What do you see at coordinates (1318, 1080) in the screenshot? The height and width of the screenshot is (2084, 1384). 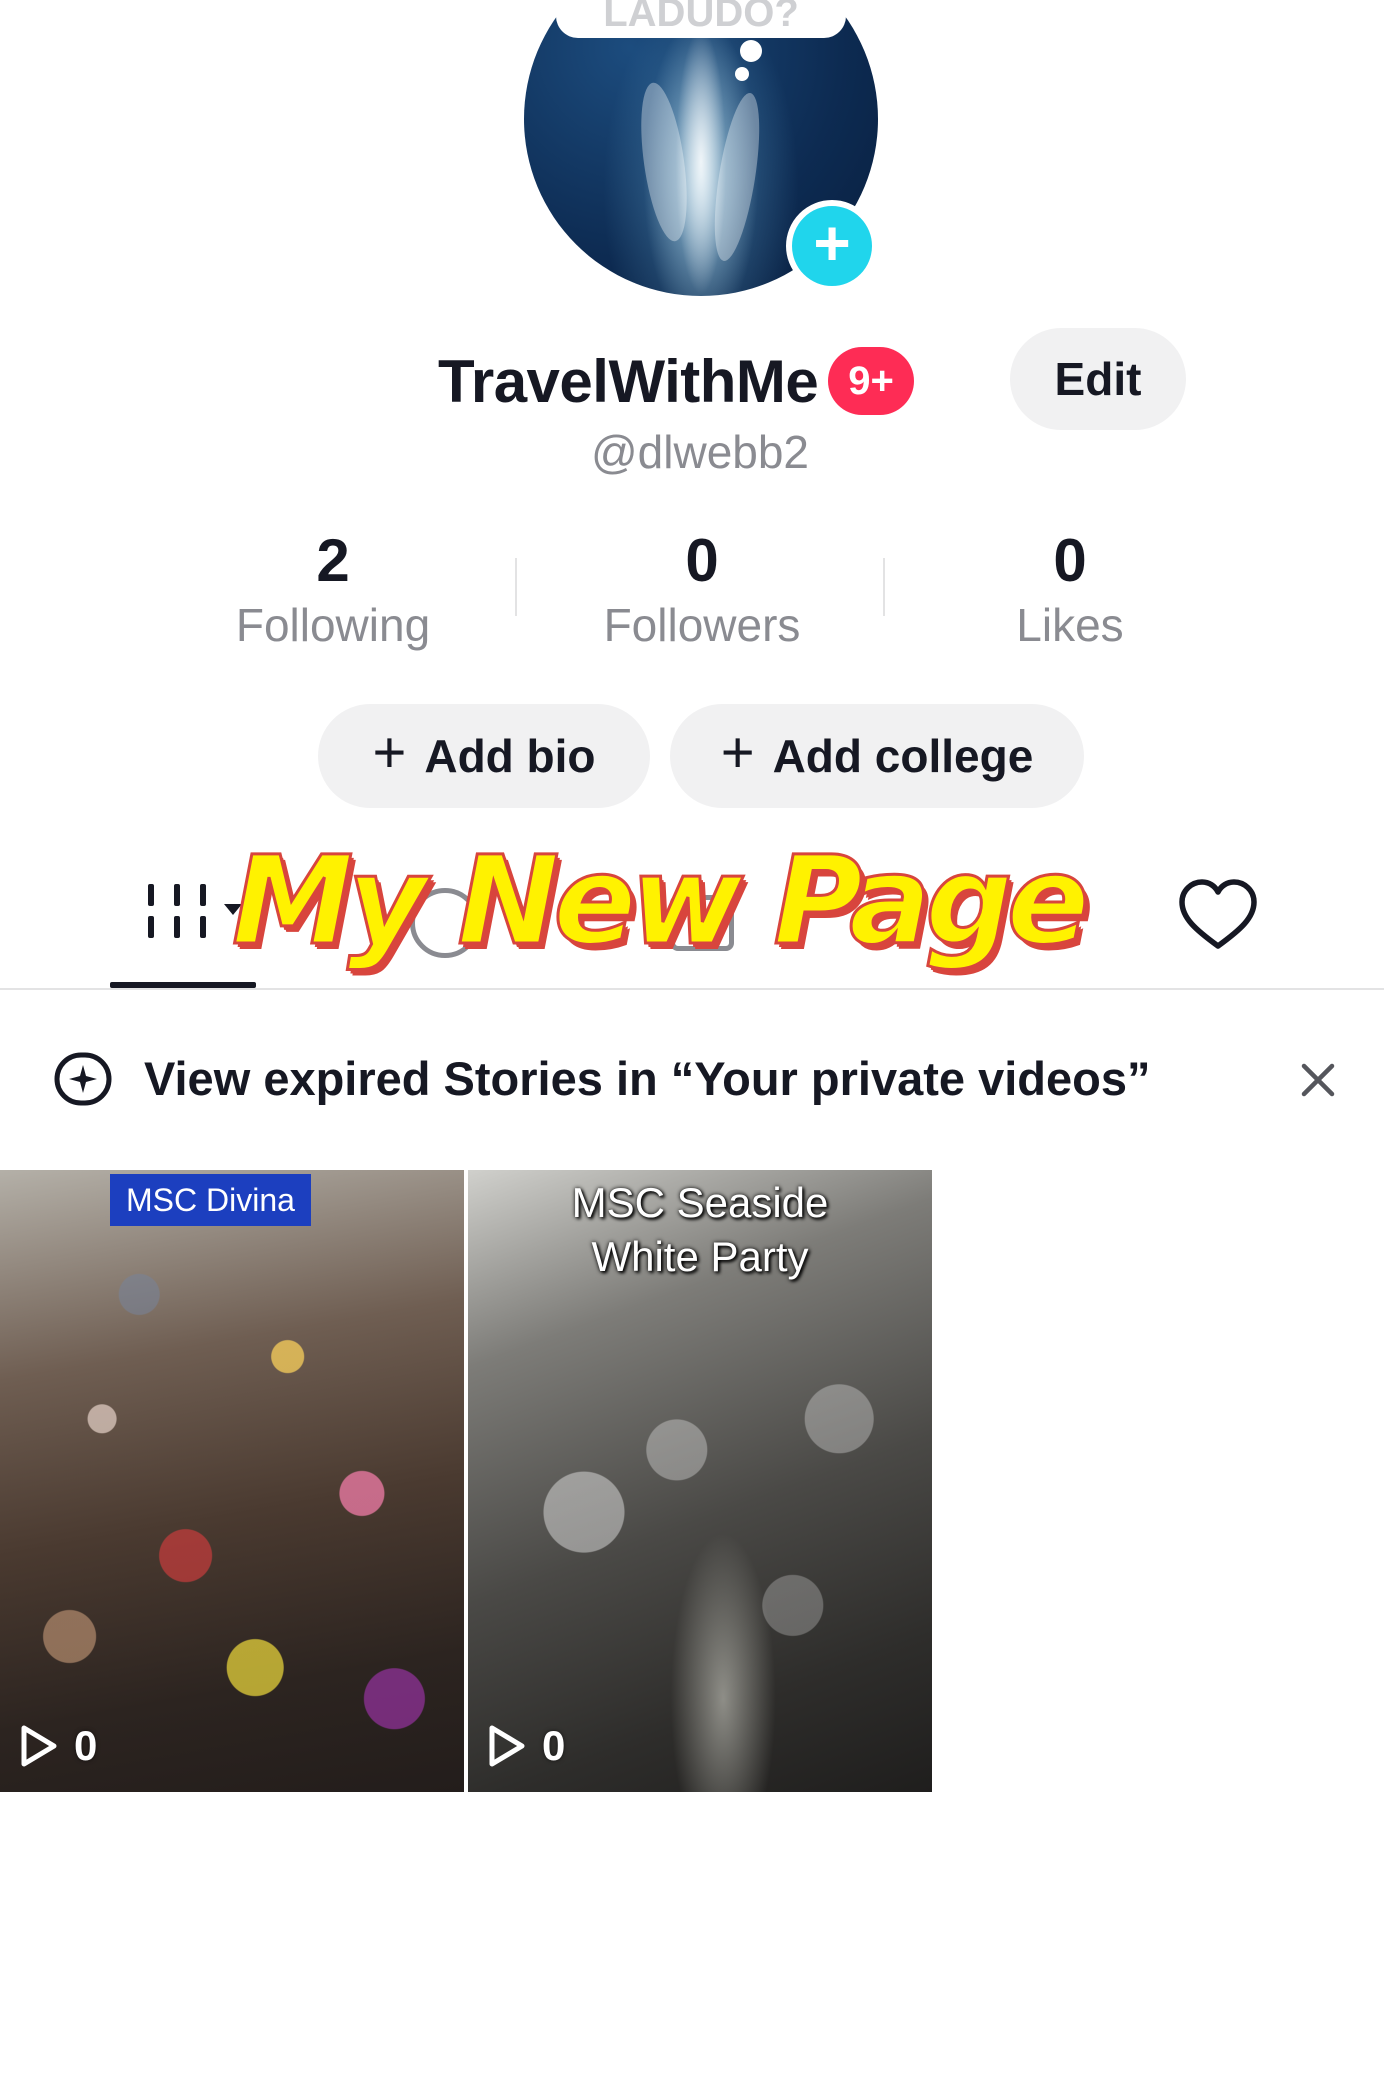 I see `close-icon` at bounding box center [1318, 1080].